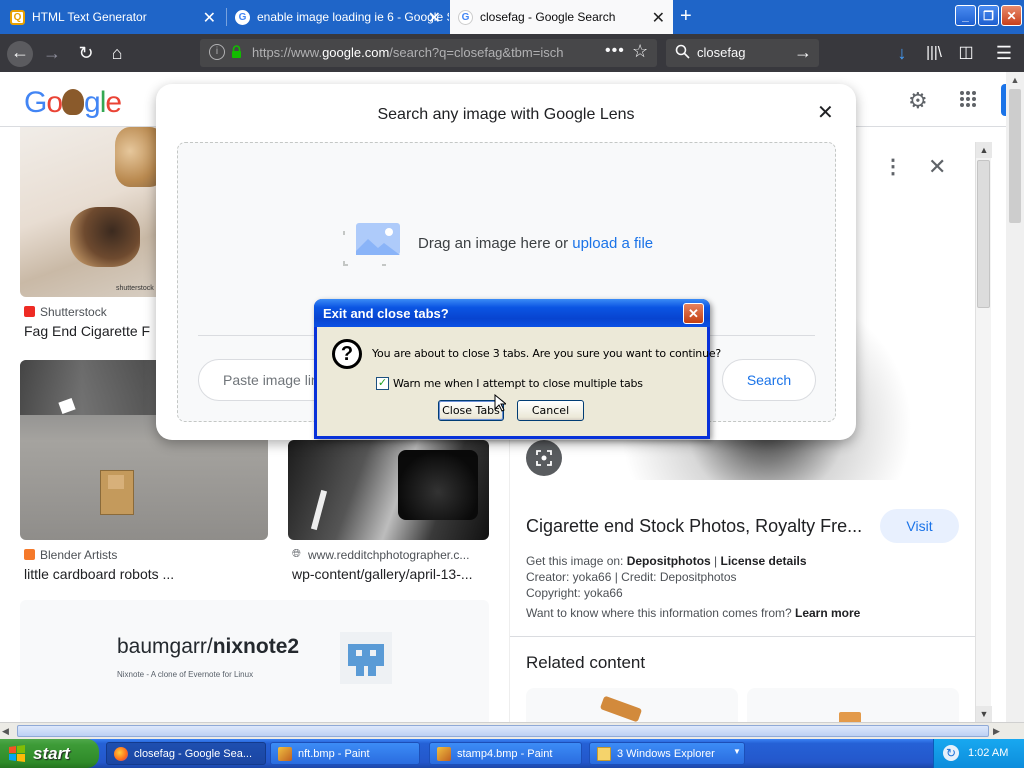 The image size is (1024, 768). What do you see at coordinates (918, 101) in the screenshot?
I see `settings-gear-icon: ⚙` at bounding box center [918, 101].